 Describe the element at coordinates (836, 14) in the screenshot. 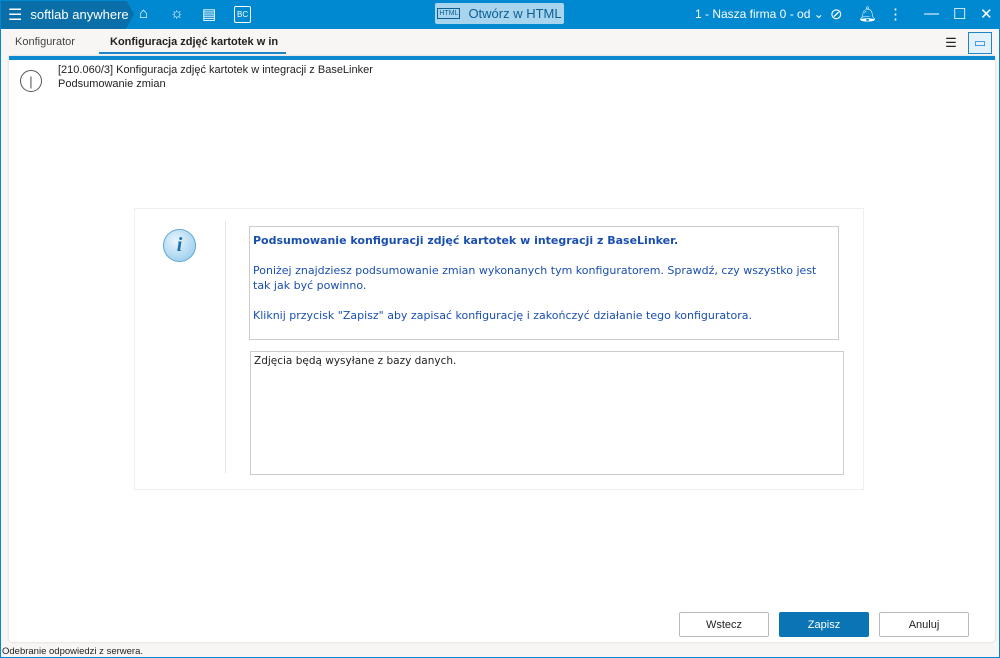

I see `microphone-off-icon: ⊘` at that location.